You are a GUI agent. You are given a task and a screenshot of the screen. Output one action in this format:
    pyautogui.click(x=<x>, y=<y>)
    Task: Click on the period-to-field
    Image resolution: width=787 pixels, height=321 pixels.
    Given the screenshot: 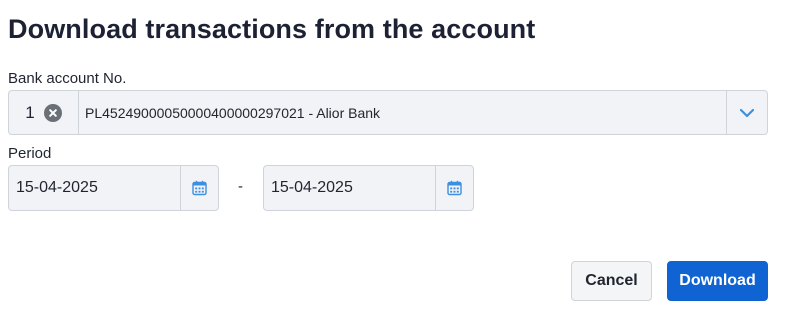 What is the action you would take?
    pyautogui.click(x=368, y=188)
    